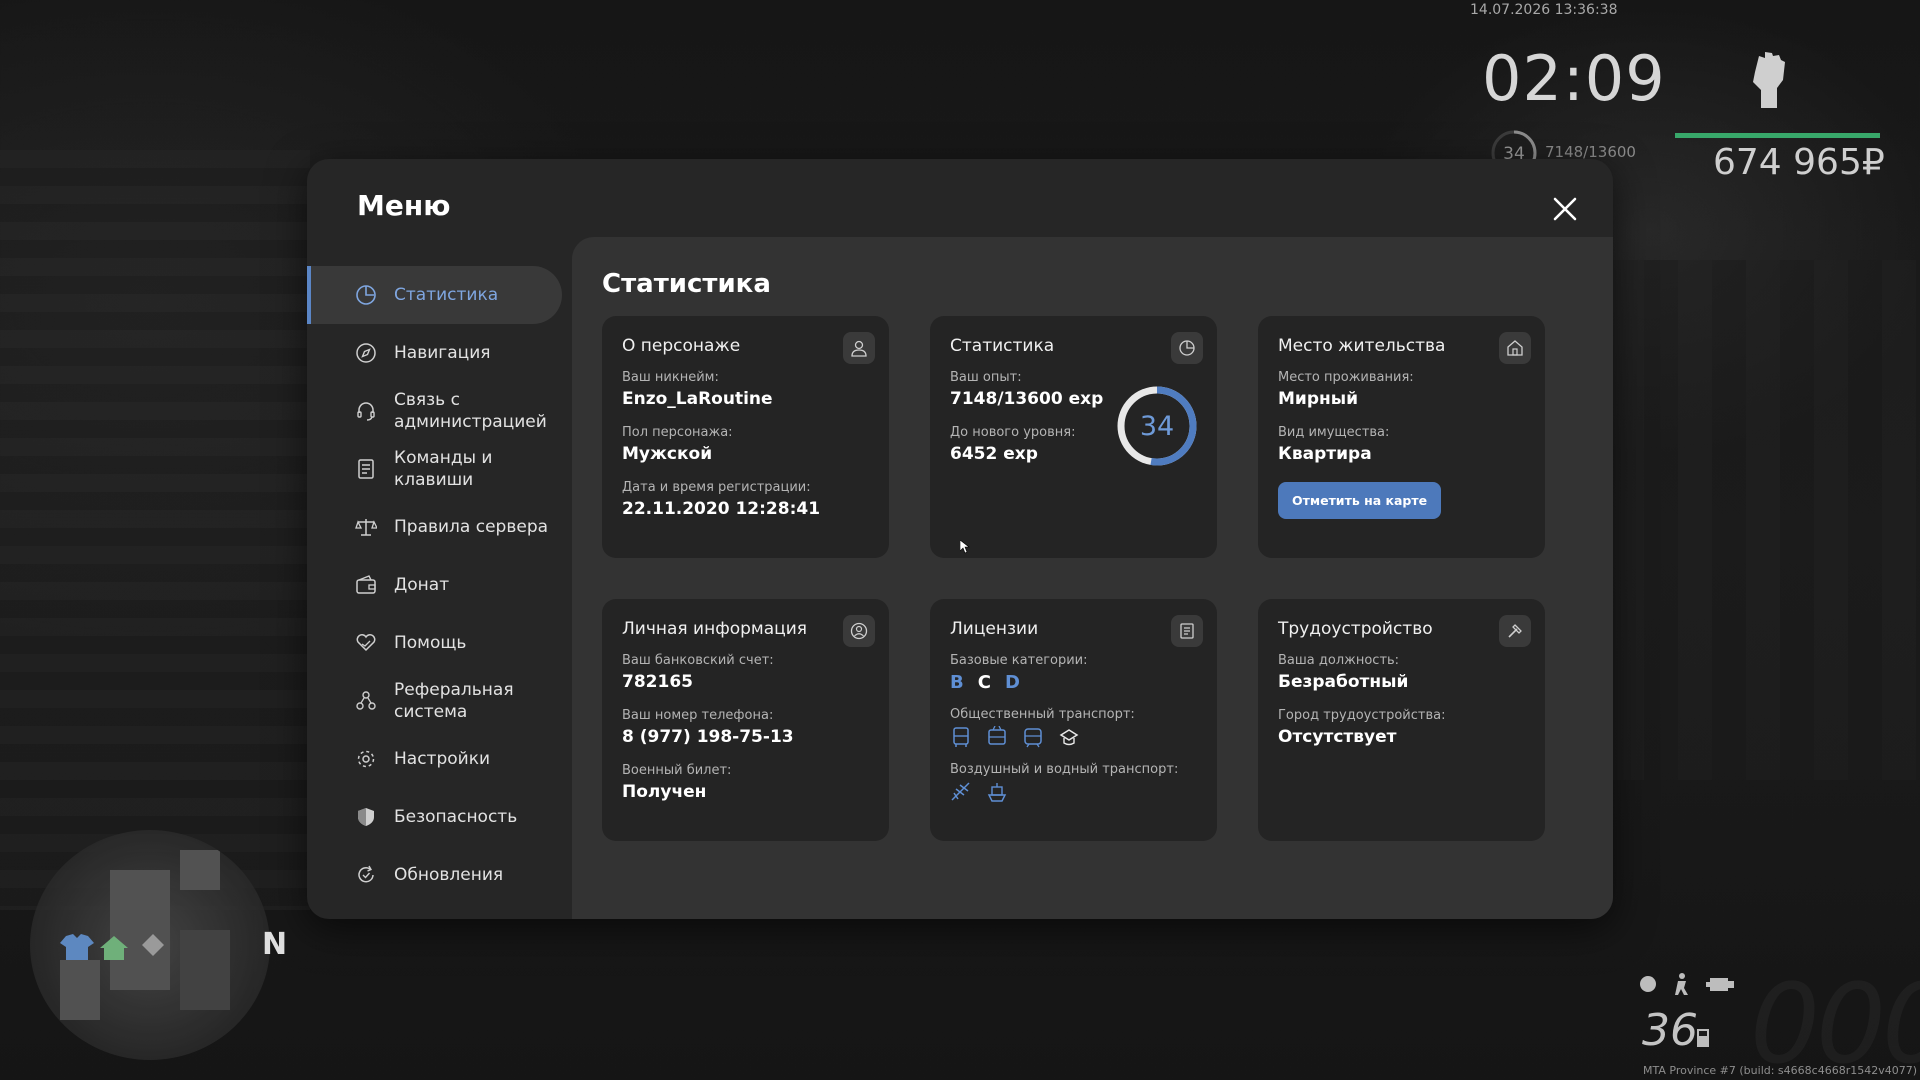 The width and height of the screenshot is (1920, 1080). Describe the element at coordinates (698, 660) in the screenshot. I see `bank-account-label: Ваш банковский счет:` at that location.